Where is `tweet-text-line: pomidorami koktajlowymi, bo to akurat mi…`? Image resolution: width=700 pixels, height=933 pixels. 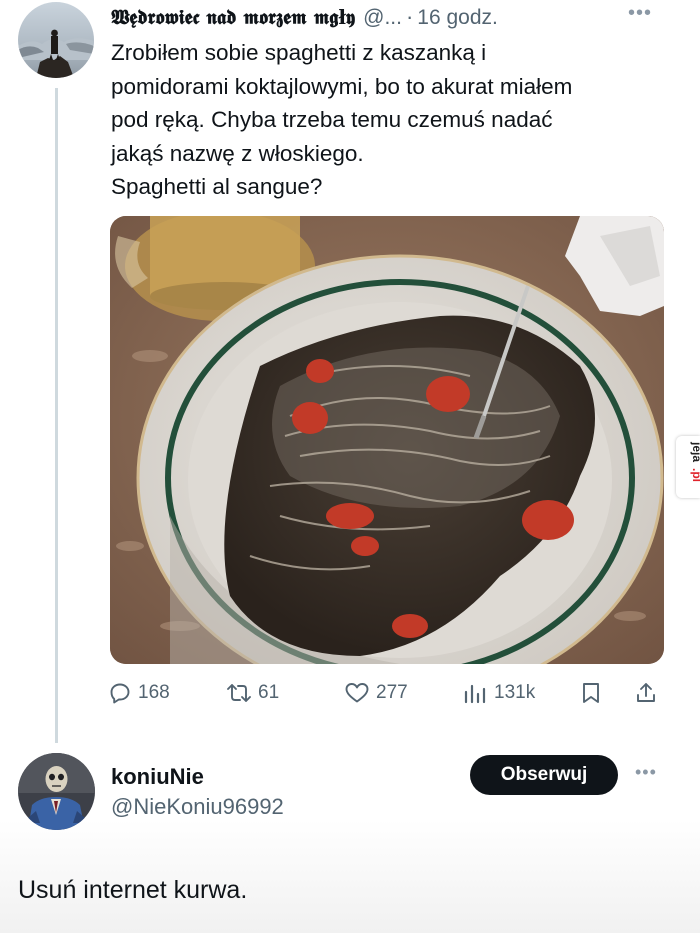
tweet-text-line: pomidorami koktajlowymi, bo to akurat mi… is located at coordinates (342, 86).